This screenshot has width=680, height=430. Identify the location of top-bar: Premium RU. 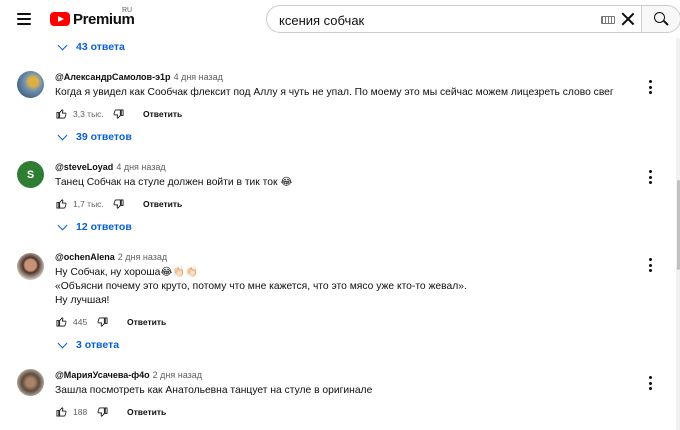
(340, 19).